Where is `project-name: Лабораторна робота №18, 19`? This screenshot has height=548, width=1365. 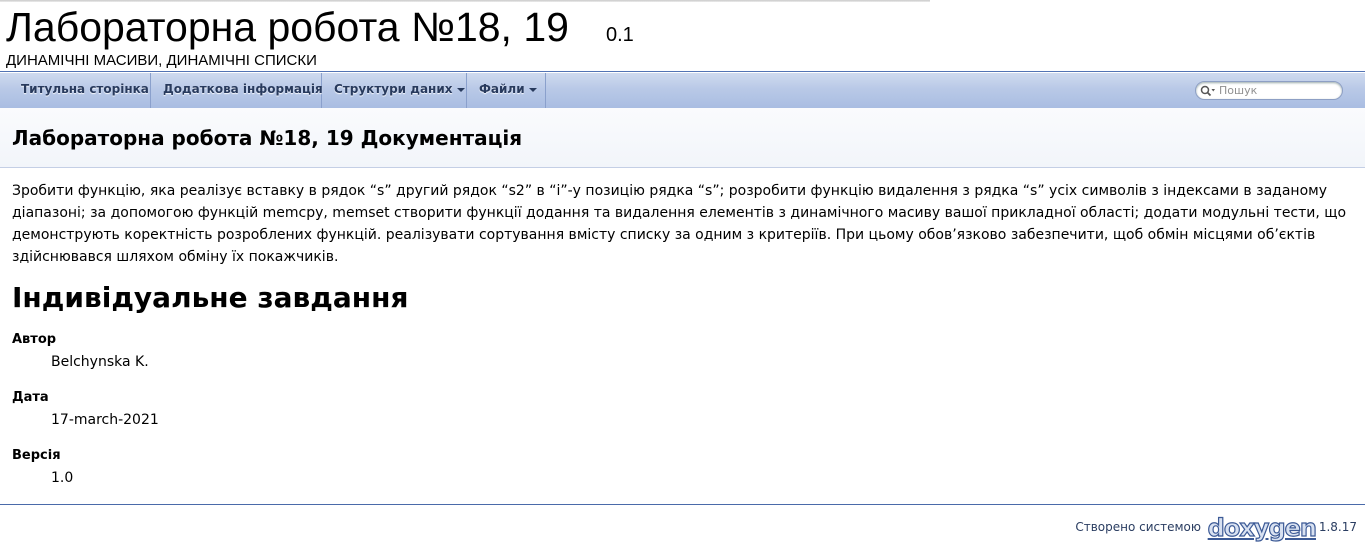 project-name: Лабораторна робота №18, 19 is located at coordinates (287, 27).